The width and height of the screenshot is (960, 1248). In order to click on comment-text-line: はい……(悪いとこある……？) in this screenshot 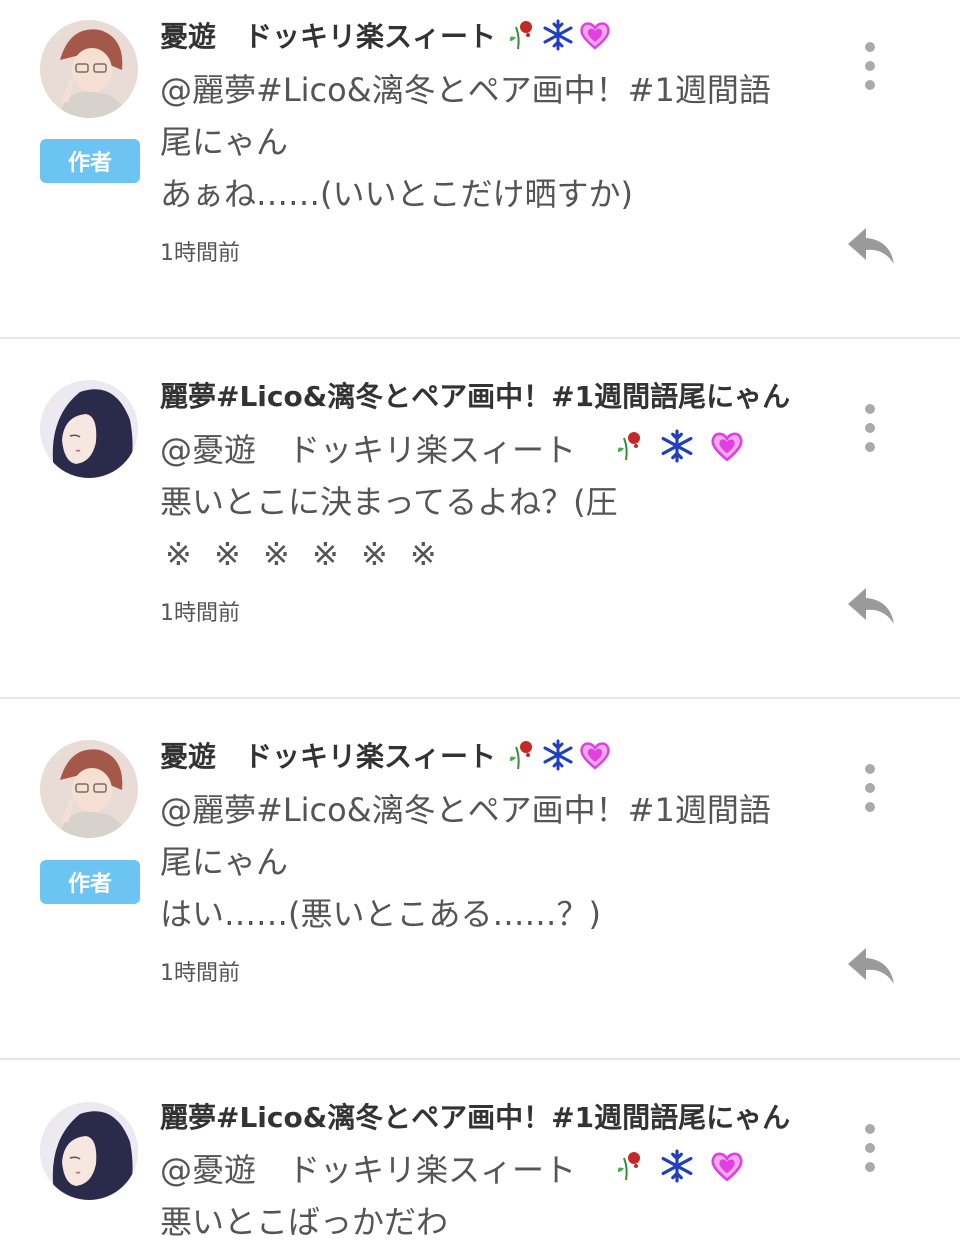, I will do `click(380, 914)`.